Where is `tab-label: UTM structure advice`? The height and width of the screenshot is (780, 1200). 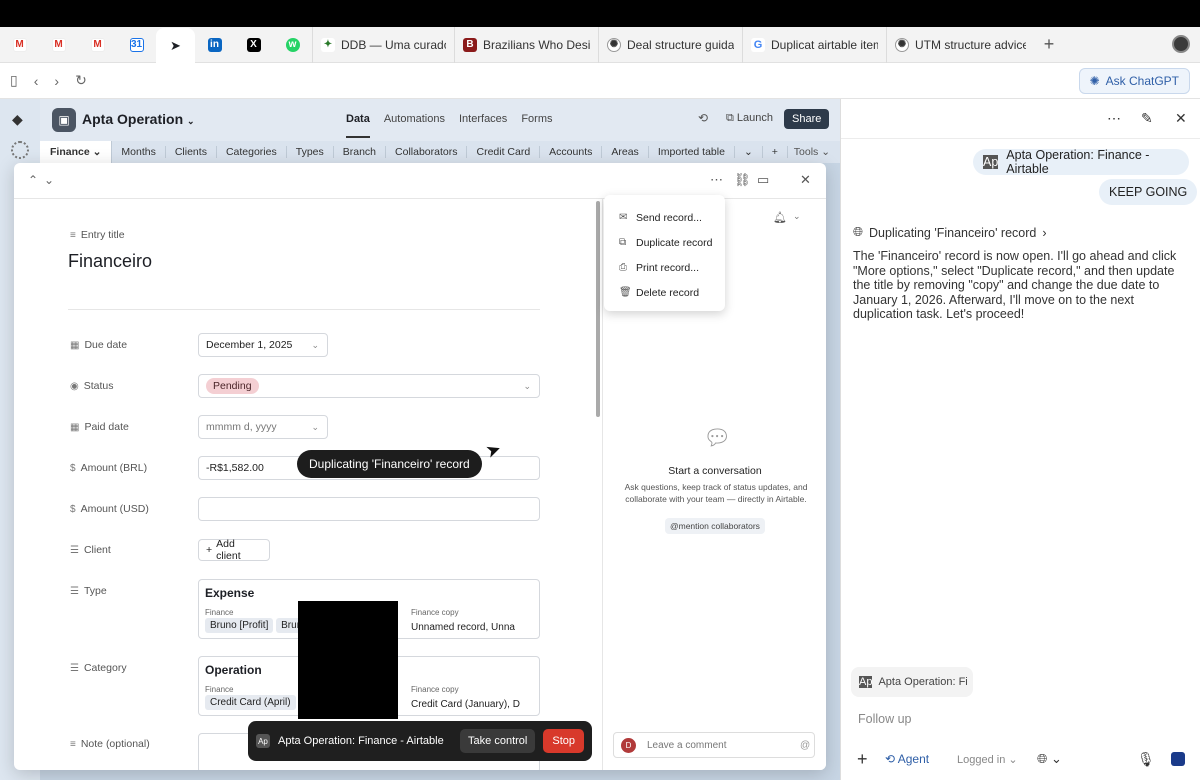 tab-label: UTM structure advice is located at coordinates (970, 44).